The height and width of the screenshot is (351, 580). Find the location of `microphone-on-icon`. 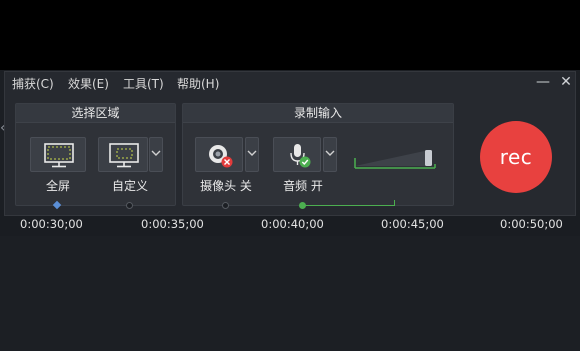

microphone-on-icon is located at coordinates (298, 160).